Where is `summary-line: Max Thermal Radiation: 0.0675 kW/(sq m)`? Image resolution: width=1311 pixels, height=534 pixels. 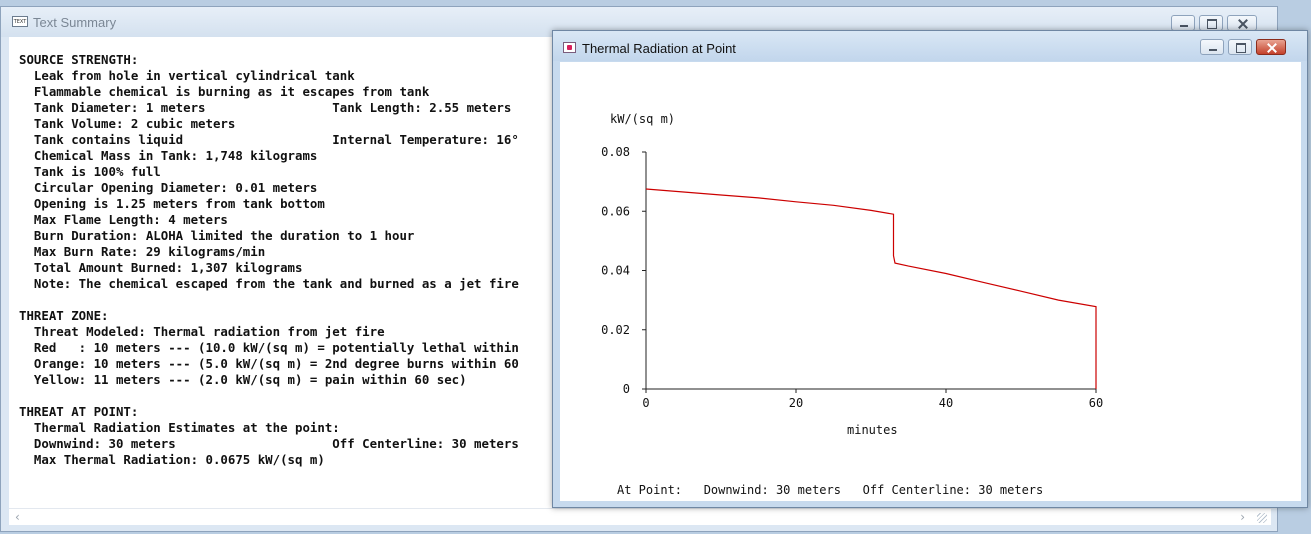 summary-line: Max Thermal Radiation: 0.0675 kW/(sq m) is located at coordinates (172, 459).